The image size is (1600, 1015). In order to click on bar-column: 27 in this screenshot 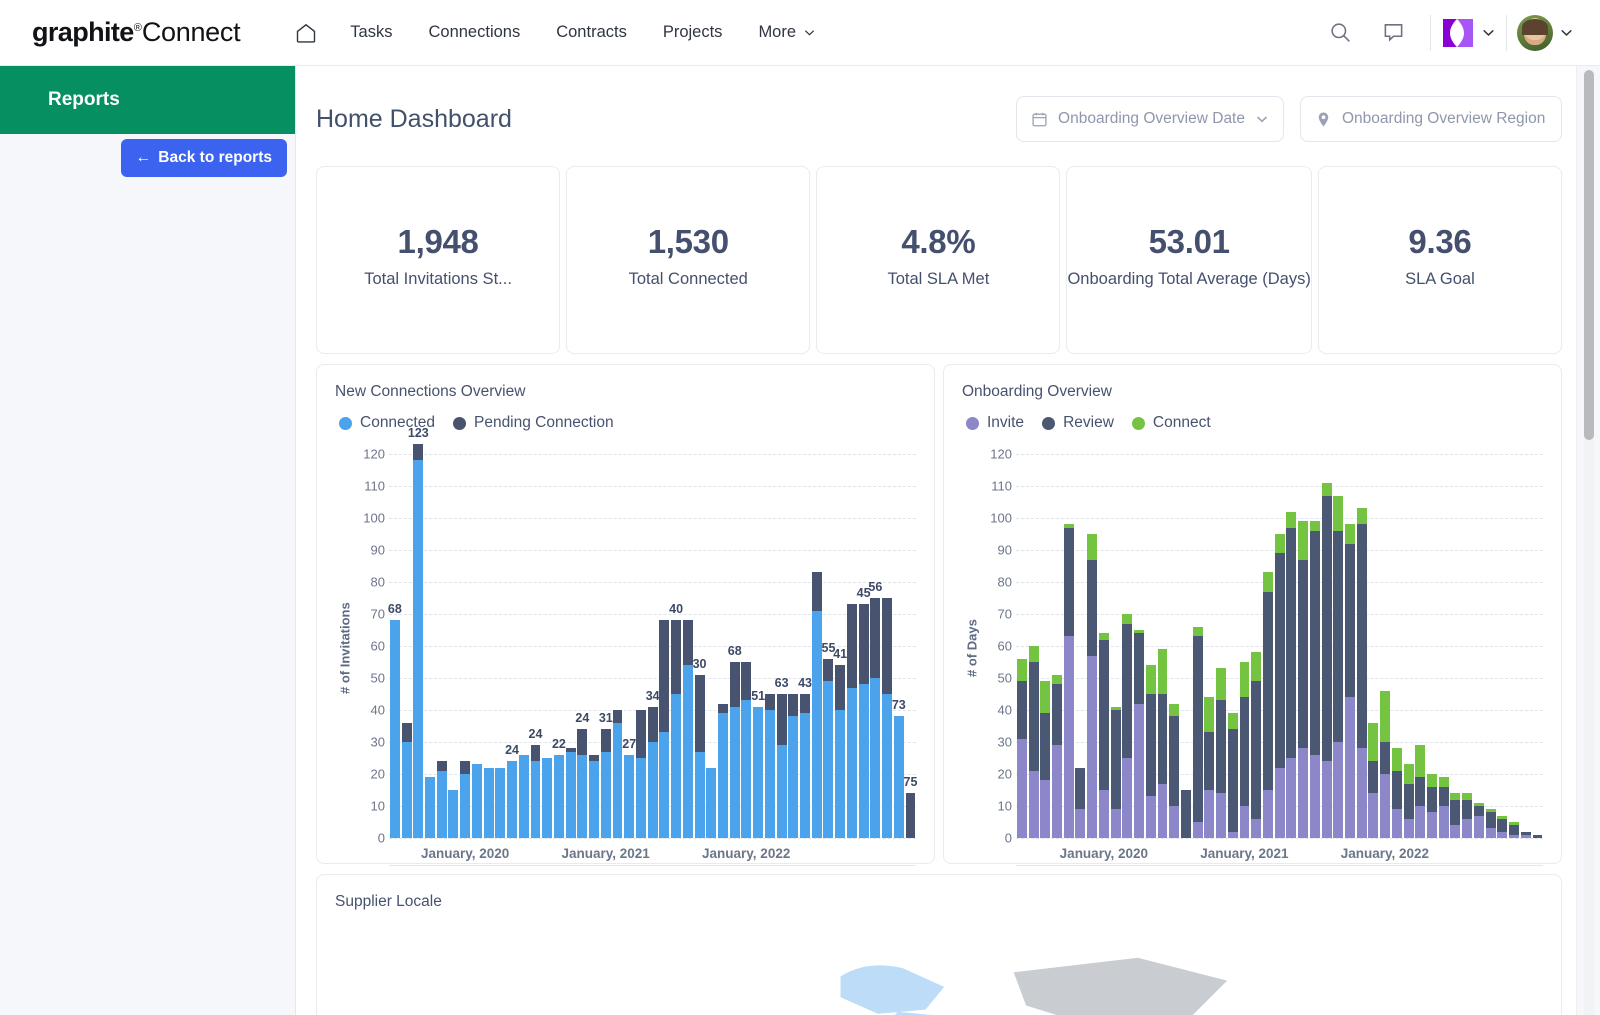, I will do `click(629, 638)`.